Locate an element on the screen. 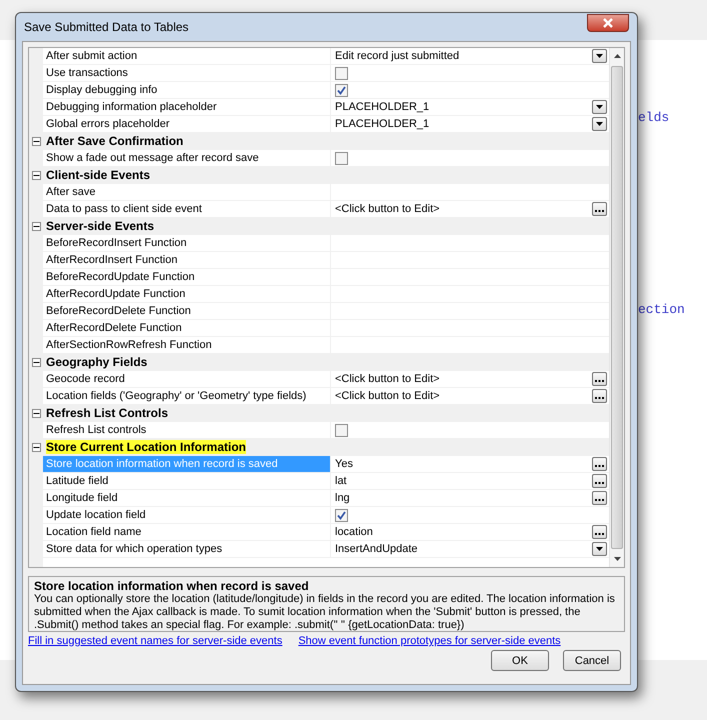 The width and height of the screenshot is (707, 720). close-button is located at coordinates (608, 23).